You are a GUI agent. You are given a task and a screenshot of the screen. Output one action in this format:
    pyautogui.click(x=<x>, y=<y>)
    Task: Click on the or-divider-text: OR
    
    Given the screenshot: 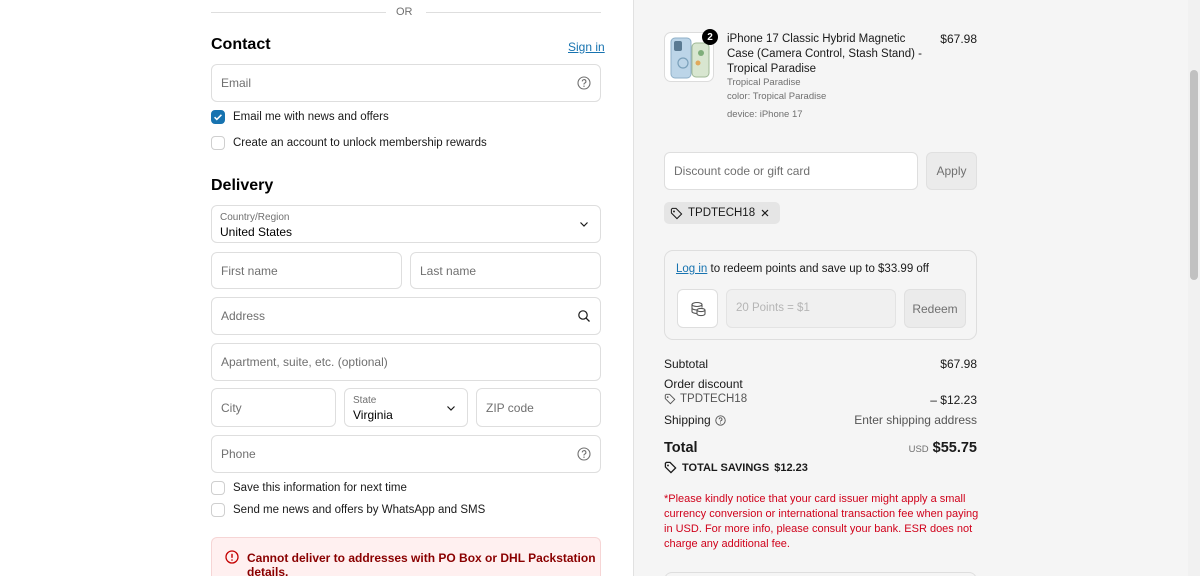 What is the action you would take?
    pyautogui.click(x=404, y=12)
    